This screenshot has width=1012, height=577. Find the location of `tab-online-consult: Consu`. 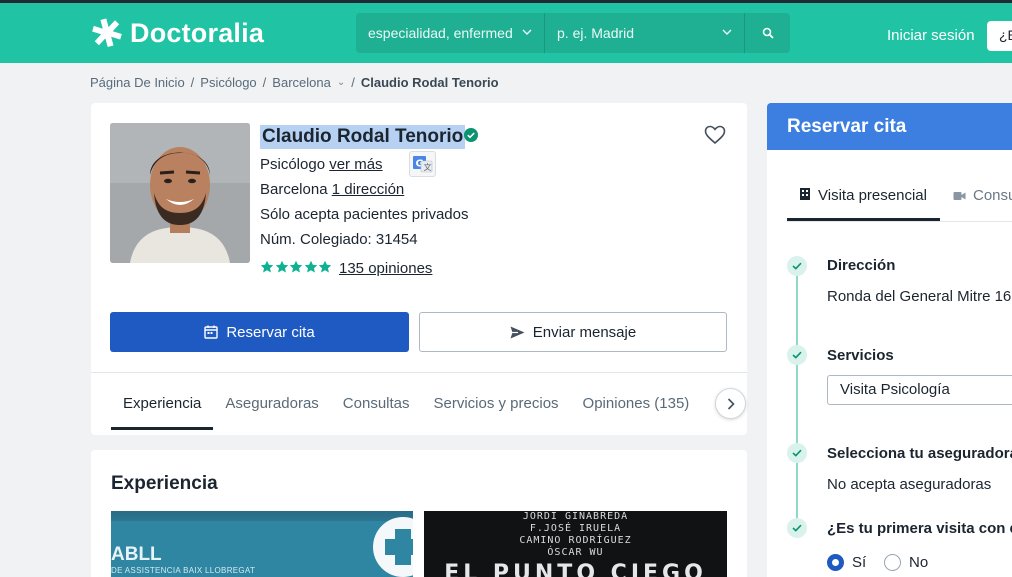

tab-online-consult: Consu is located at coordinates (982, 195).